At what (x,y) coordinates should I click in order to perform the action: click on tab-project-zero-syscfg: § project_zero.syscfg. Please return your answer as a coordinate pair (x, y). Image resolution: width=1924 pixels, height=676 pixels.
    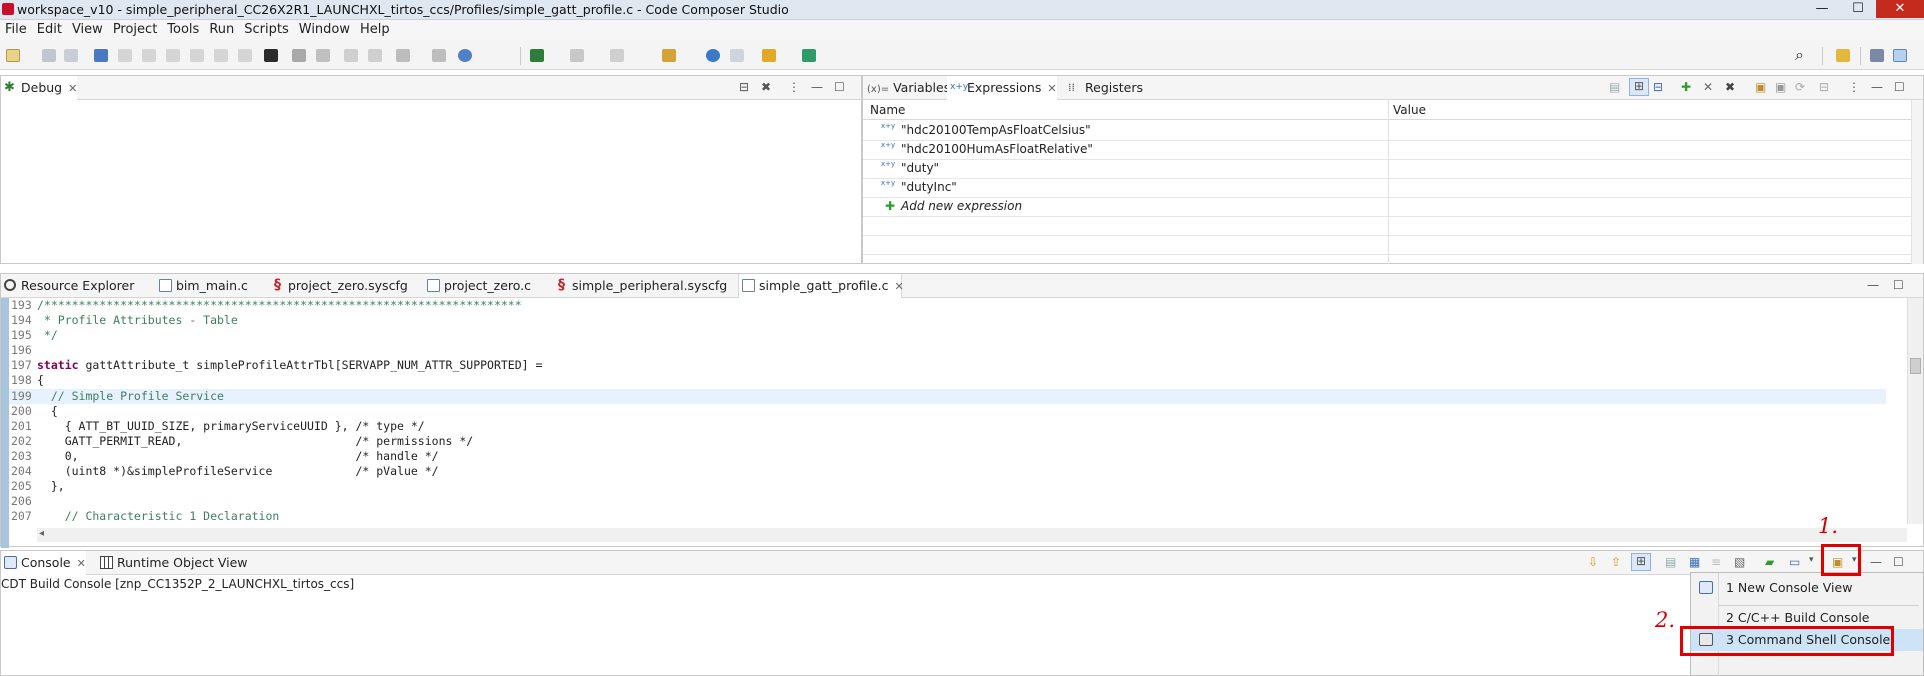
    Looking at the image, I should click on (338, 286).